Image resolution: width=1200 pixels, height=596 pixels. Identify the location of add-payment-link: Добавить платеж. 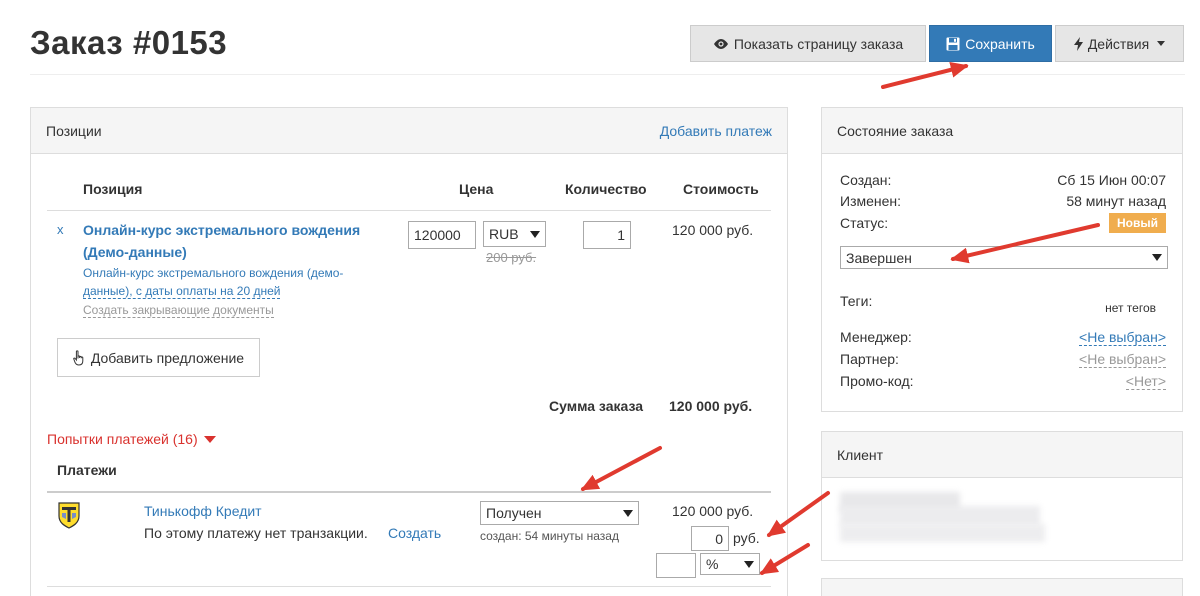
(716, 131).